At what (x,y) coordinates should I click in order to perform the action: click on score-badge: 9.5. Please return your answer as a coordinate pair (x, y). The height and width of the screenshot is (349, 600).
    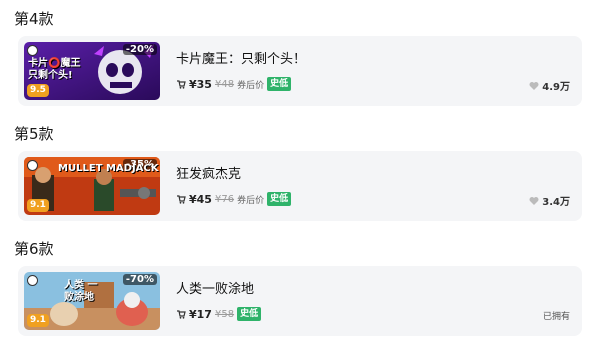
    Looking at the image, I should click on (38, 90).